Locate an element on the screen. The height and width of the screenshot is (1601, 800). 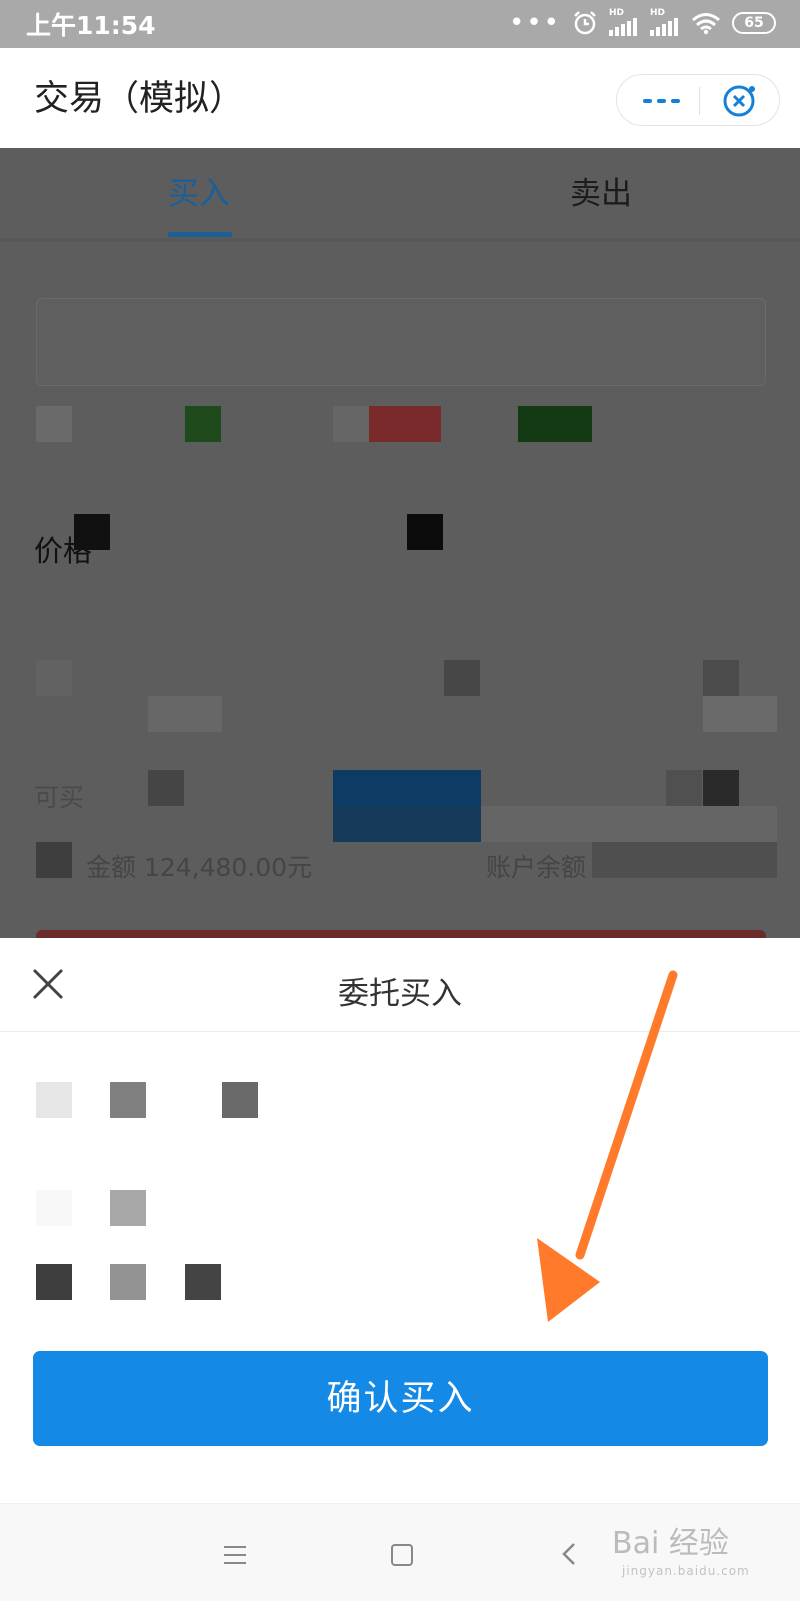
sheet-divider is located at coordinates (400, 1031).